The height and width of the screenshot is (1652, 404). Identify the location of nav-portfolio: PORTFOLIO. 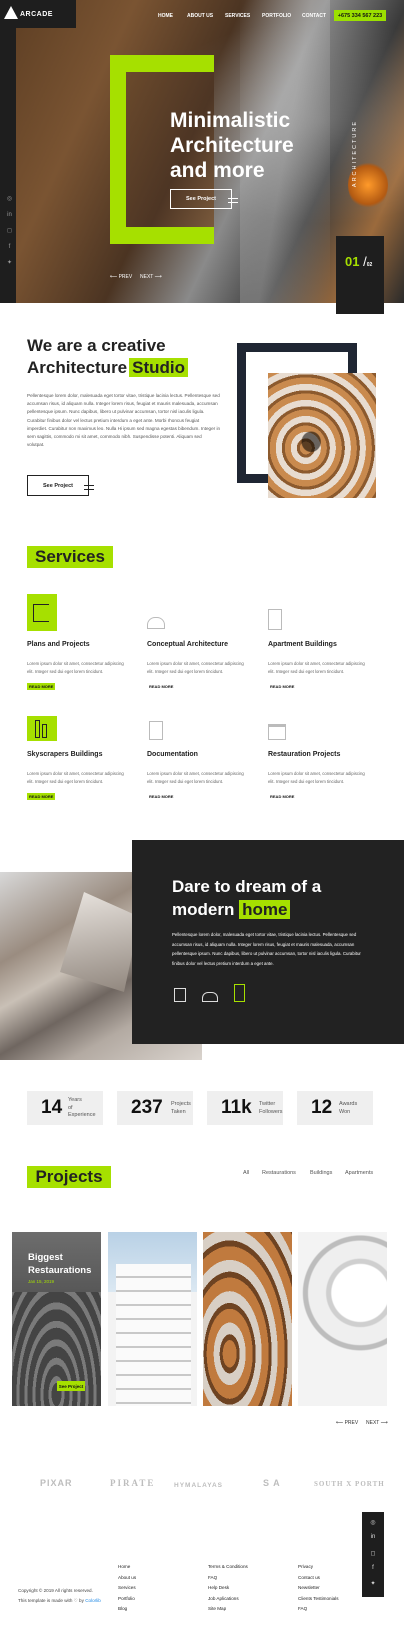
(276, 16).